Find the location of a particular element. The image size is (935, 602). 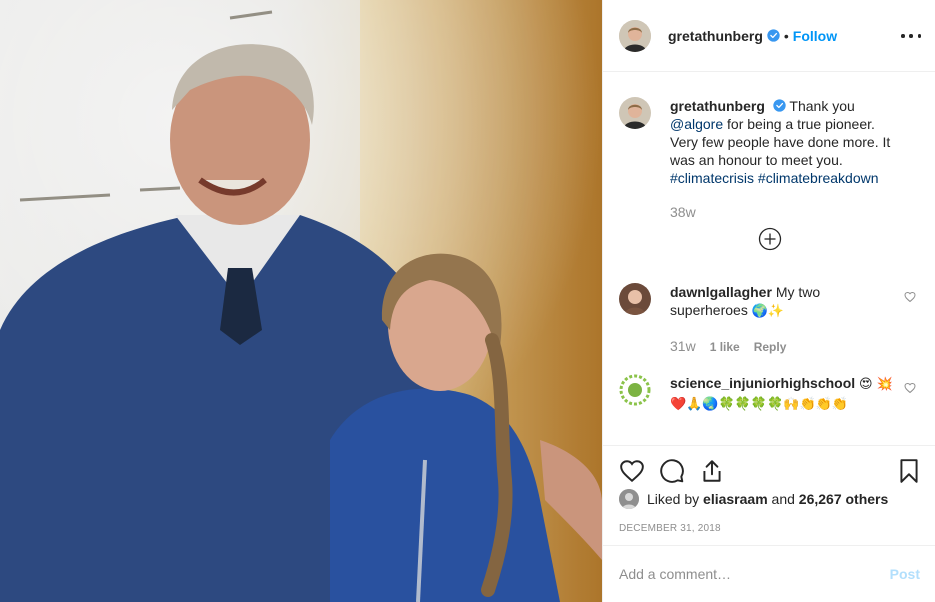

liked-by: Liked by eliasraam and 26,267 others is located at coordinates (753, 499).